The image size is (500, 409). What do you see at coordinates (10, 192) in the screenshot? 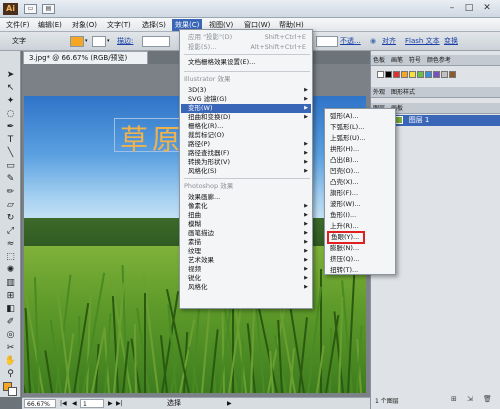
I see `pencil-icon: ✏` at bounding box center [10, 192].